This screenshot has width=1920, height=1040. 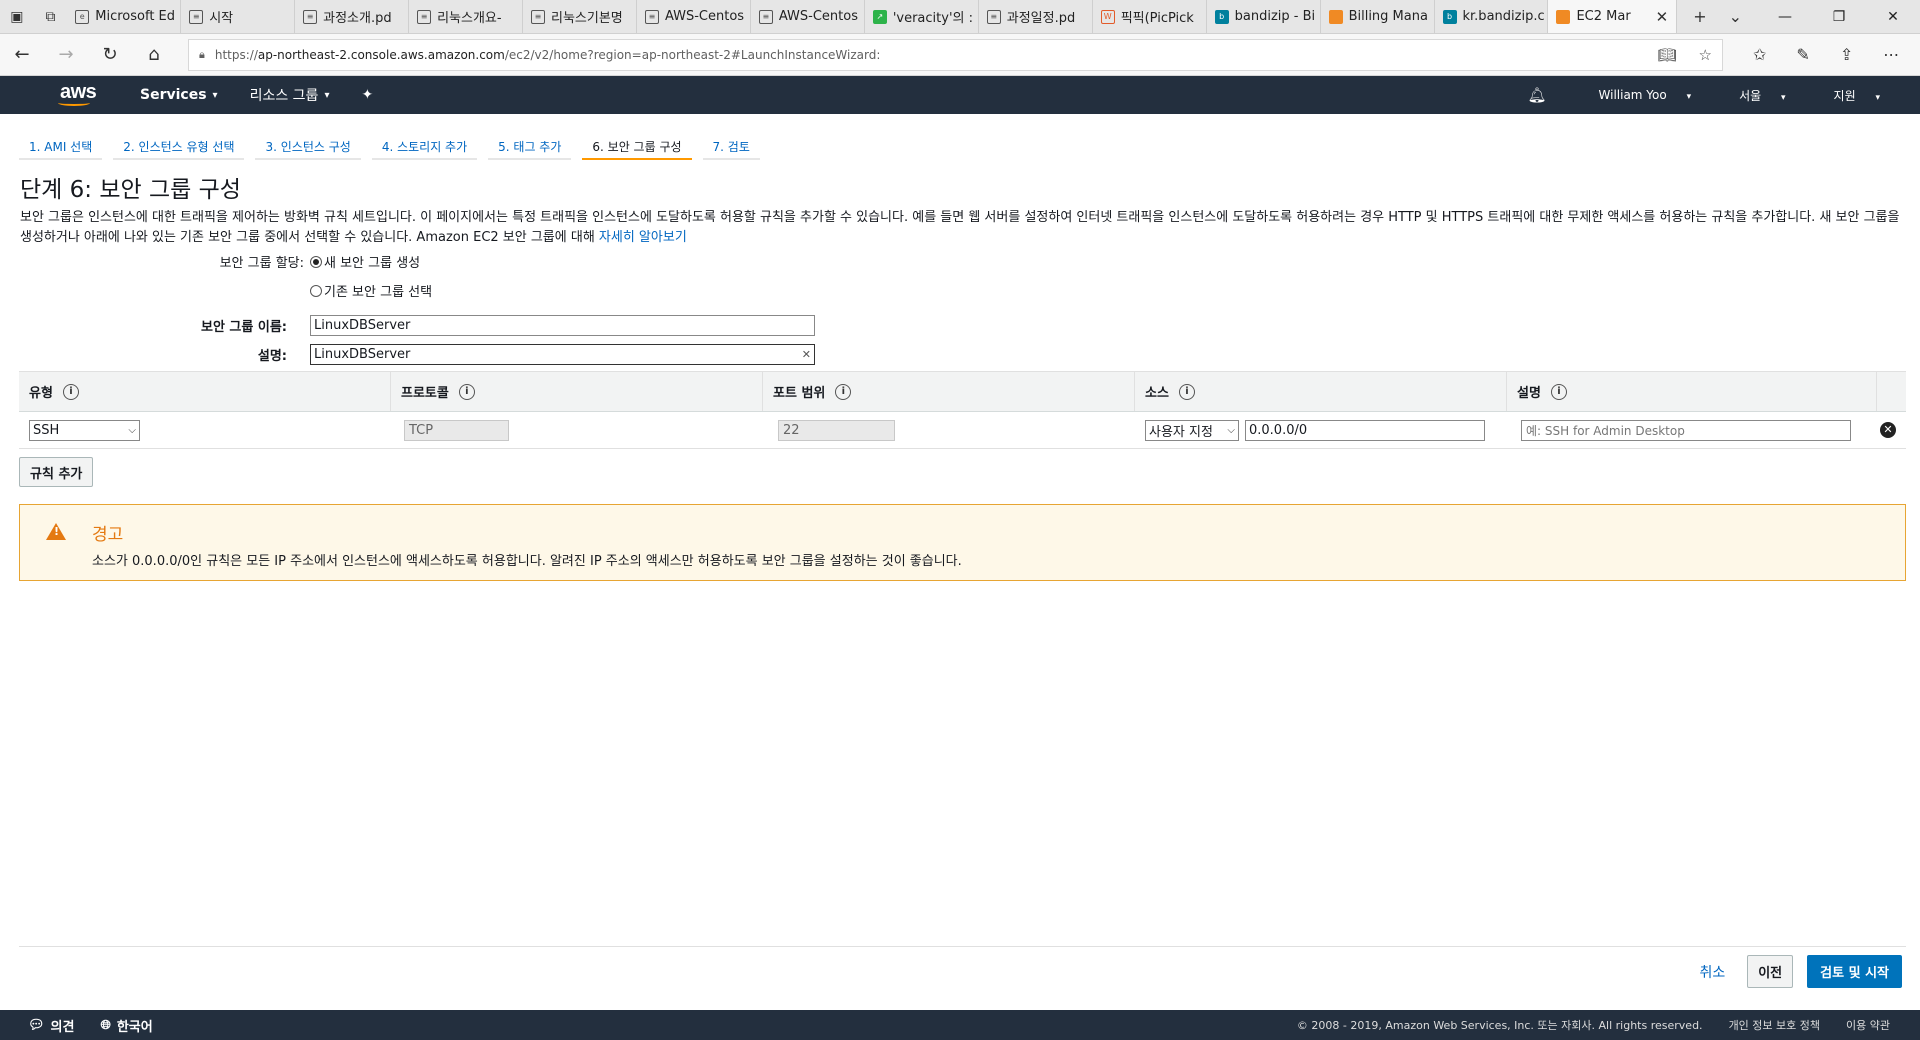 What do you see at coordinates (1785, 17) in the screenshot?
I see `minimize-icon: —` at bounding box center [1785, 17].